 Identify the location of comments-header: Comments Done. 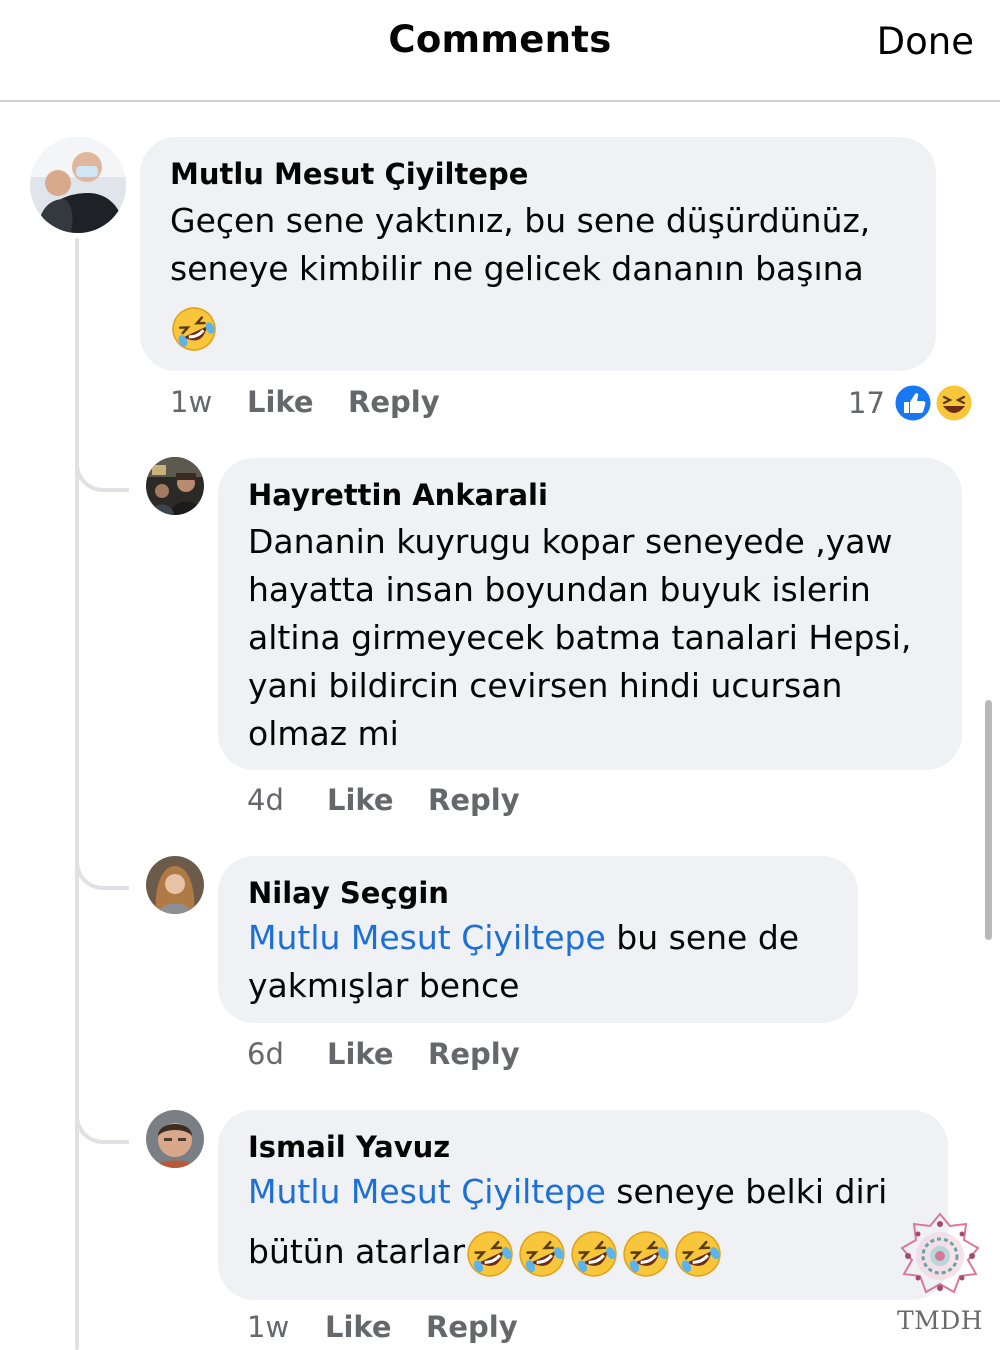
(500, 51).